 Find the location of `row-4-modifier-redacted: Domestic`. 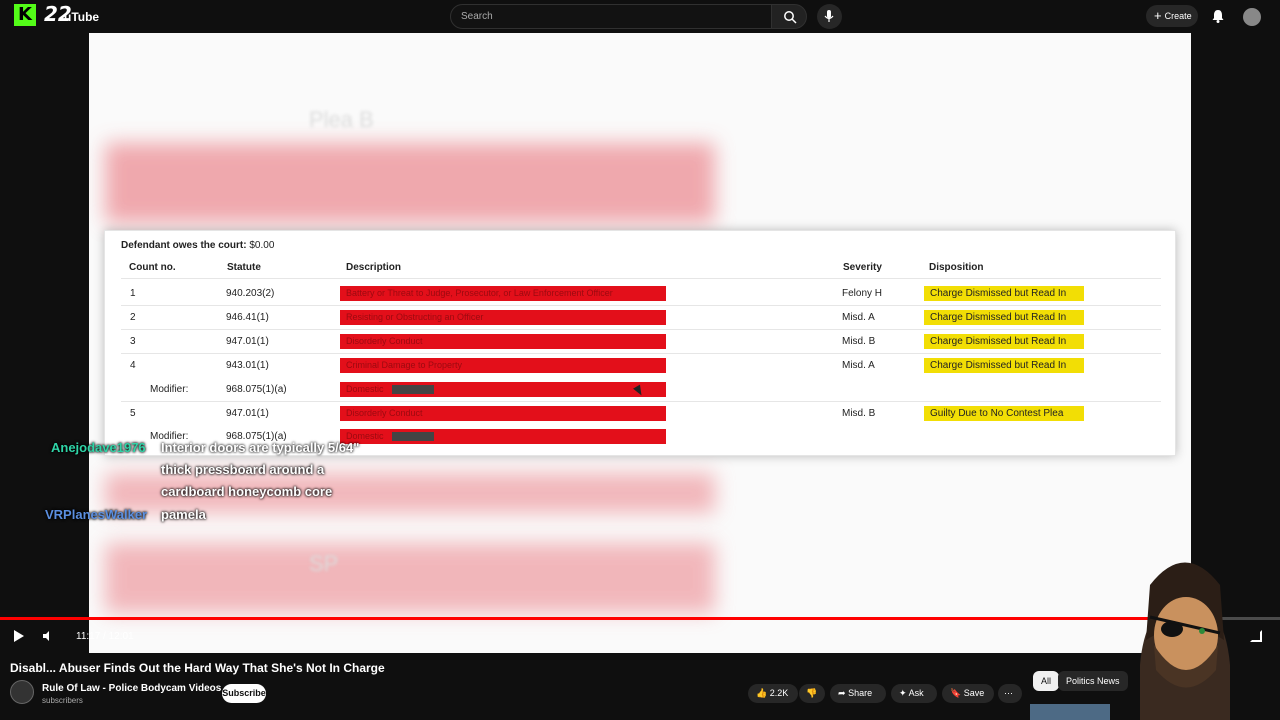

row-4-modifier-redacted: Domestic is located at coordinates (503, 389).